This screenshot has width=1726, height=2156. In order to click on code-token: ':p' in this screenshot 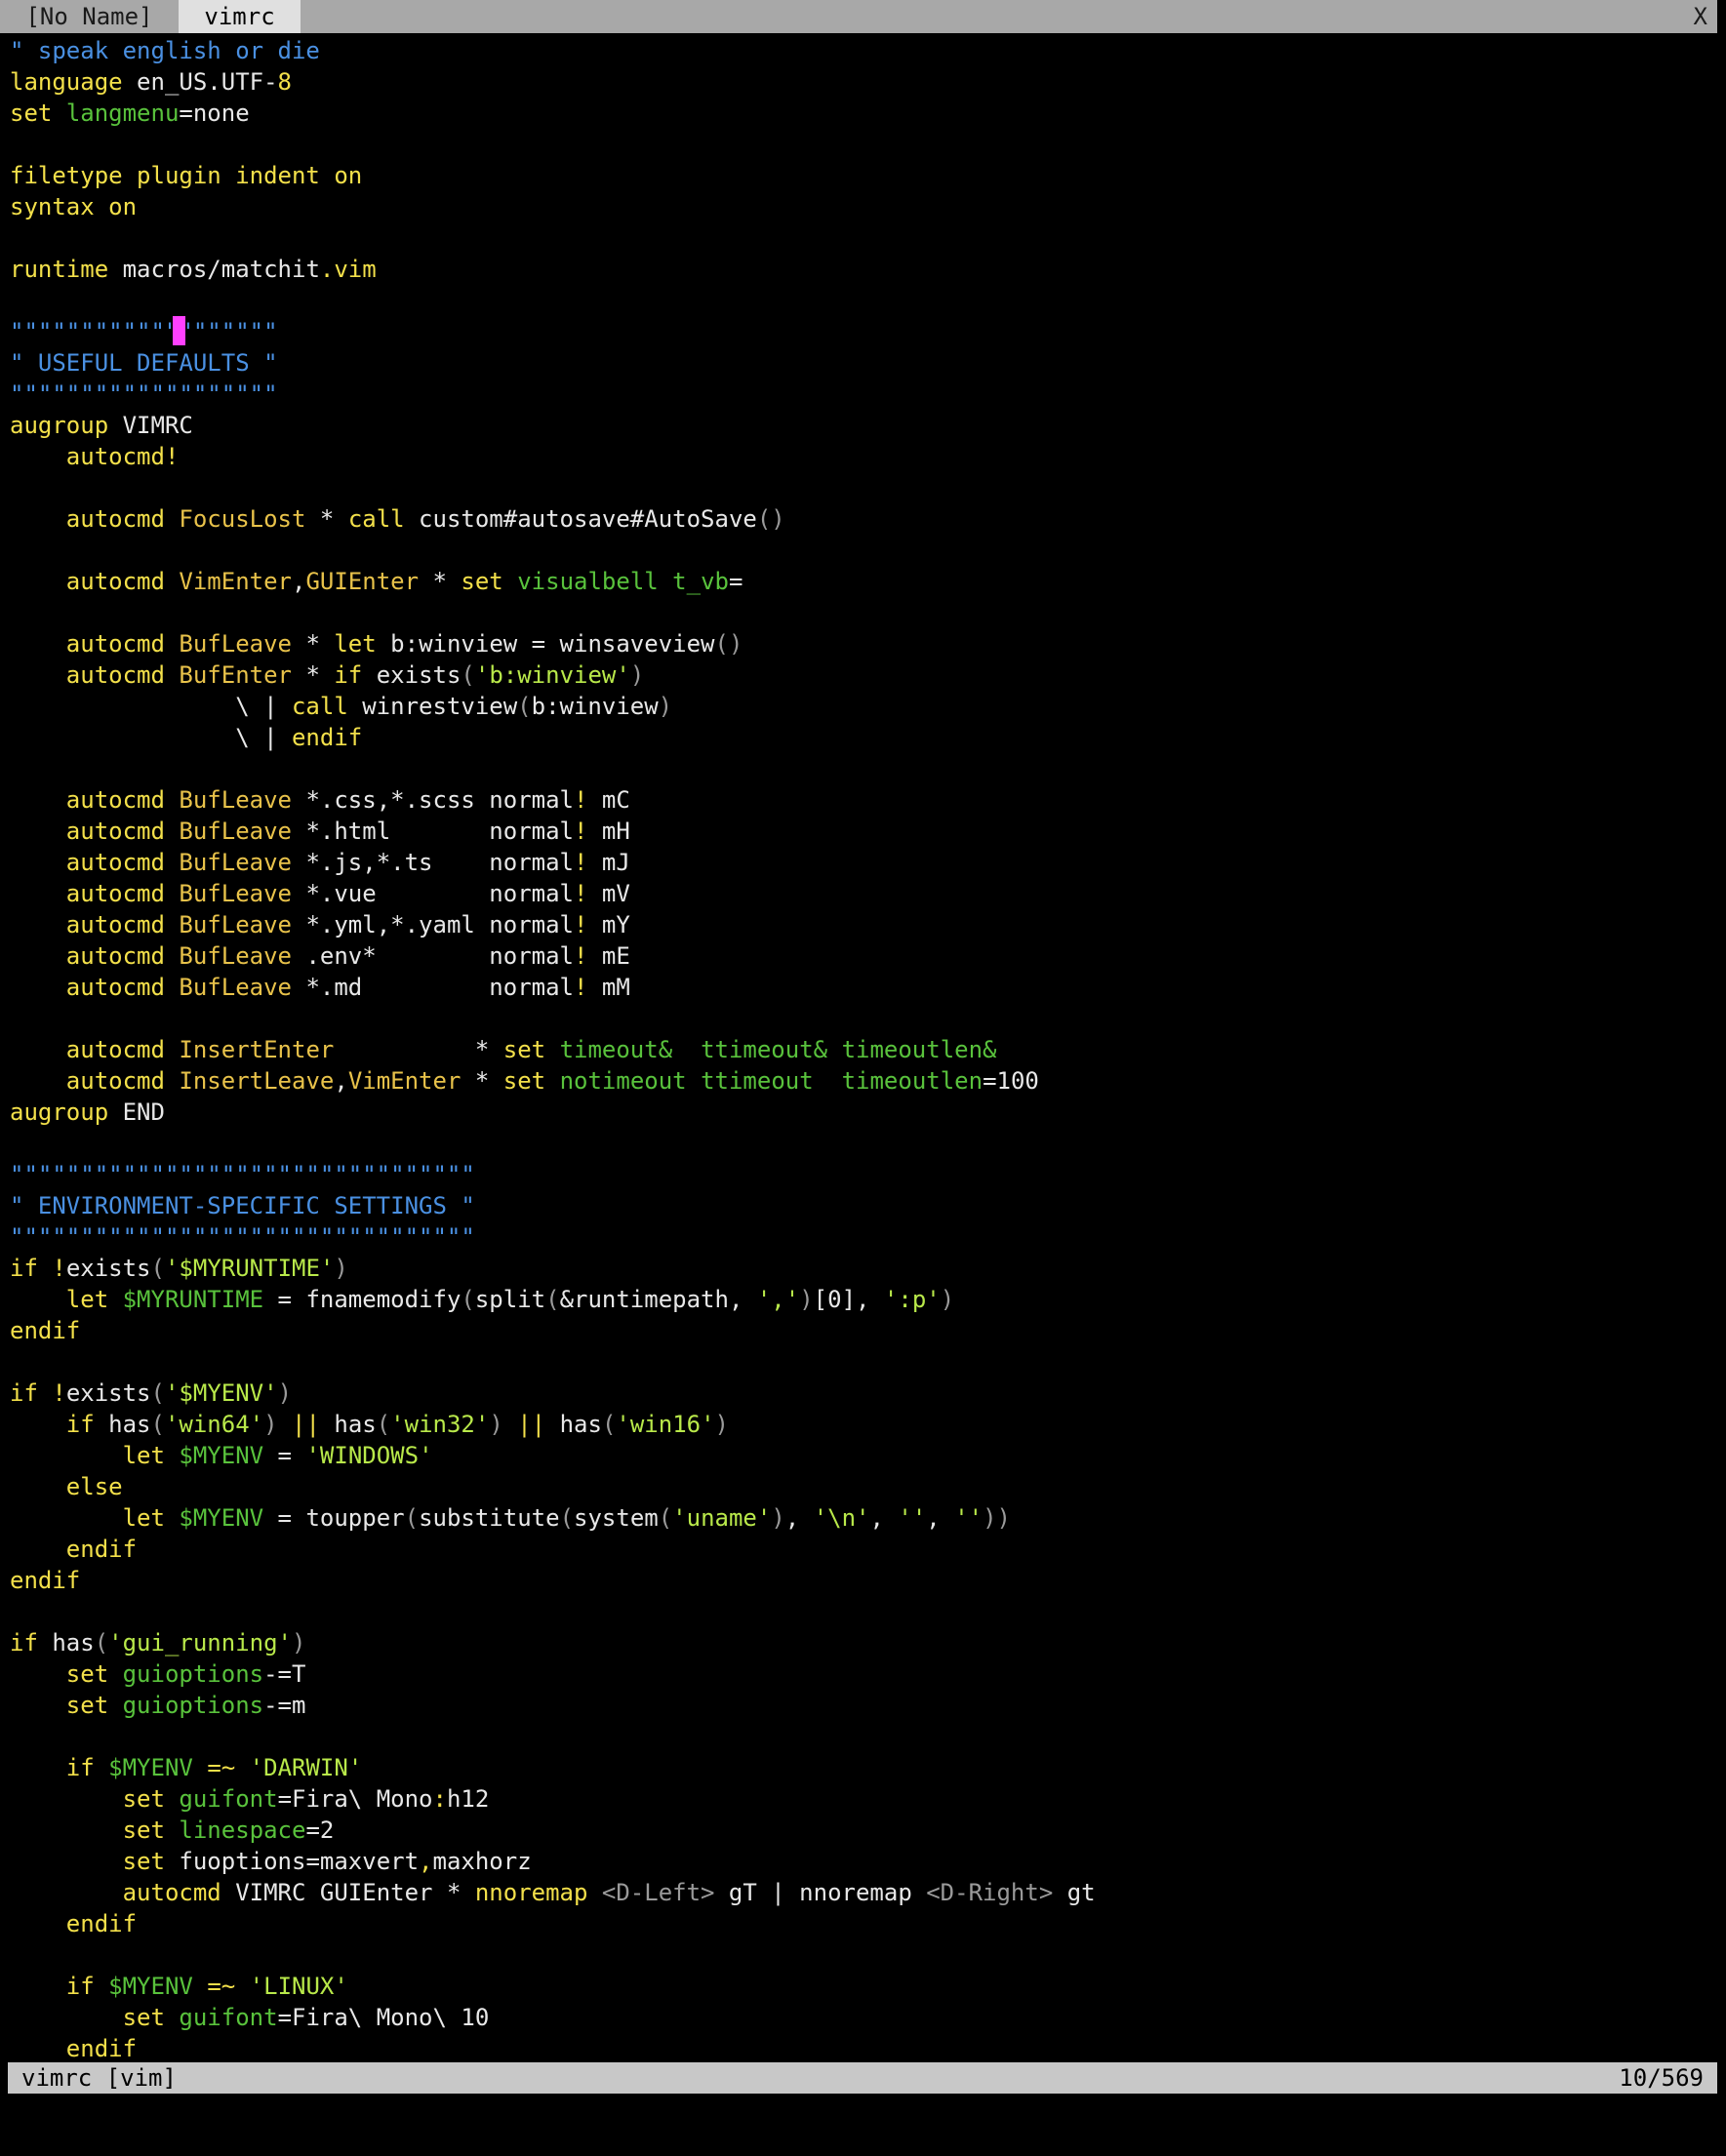, I will do `click(912, 1299)`.